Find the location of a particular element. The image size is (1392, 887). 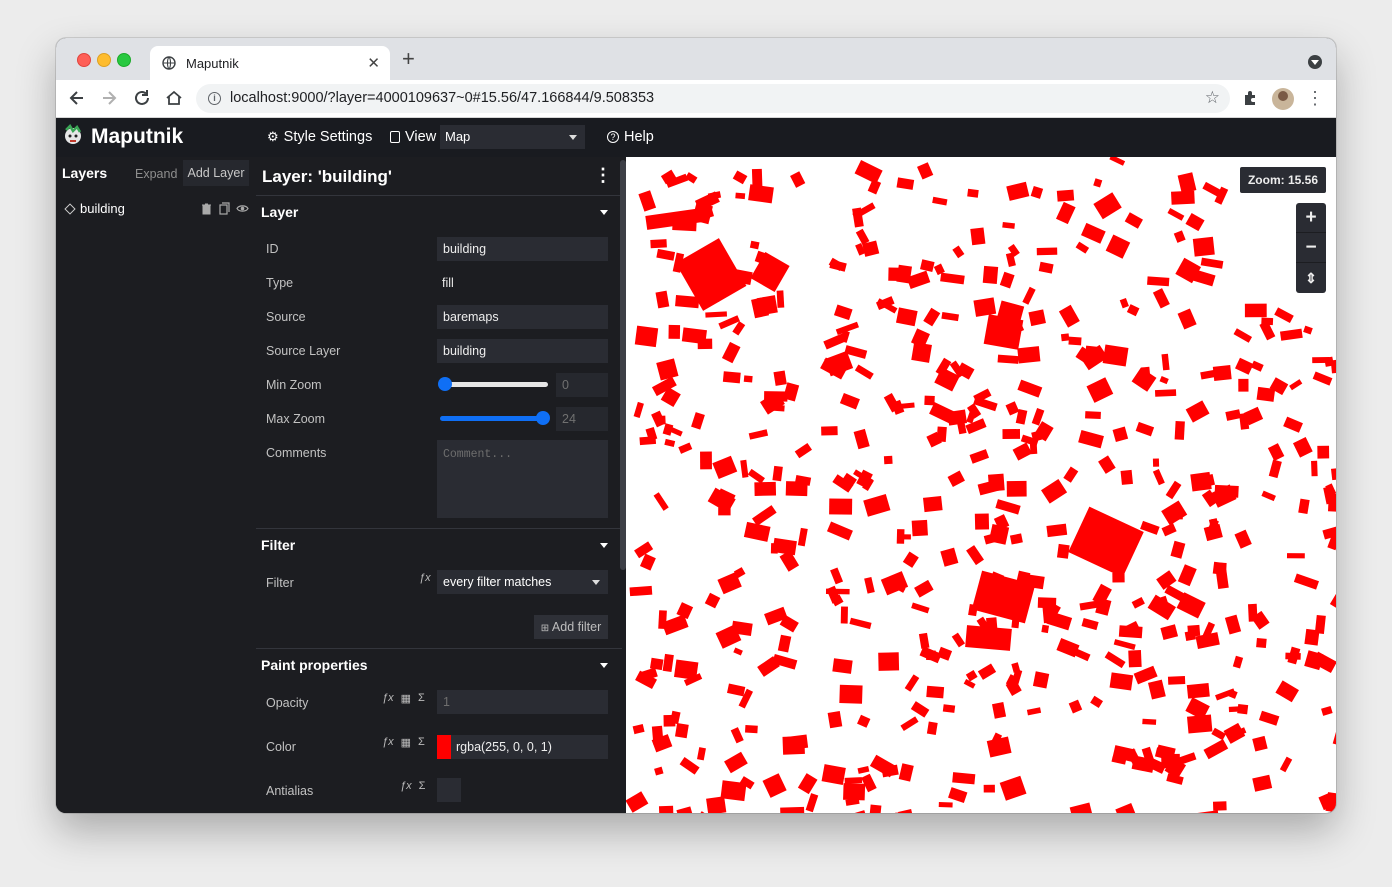

view-select: Map is located at coordinates (512, 137).